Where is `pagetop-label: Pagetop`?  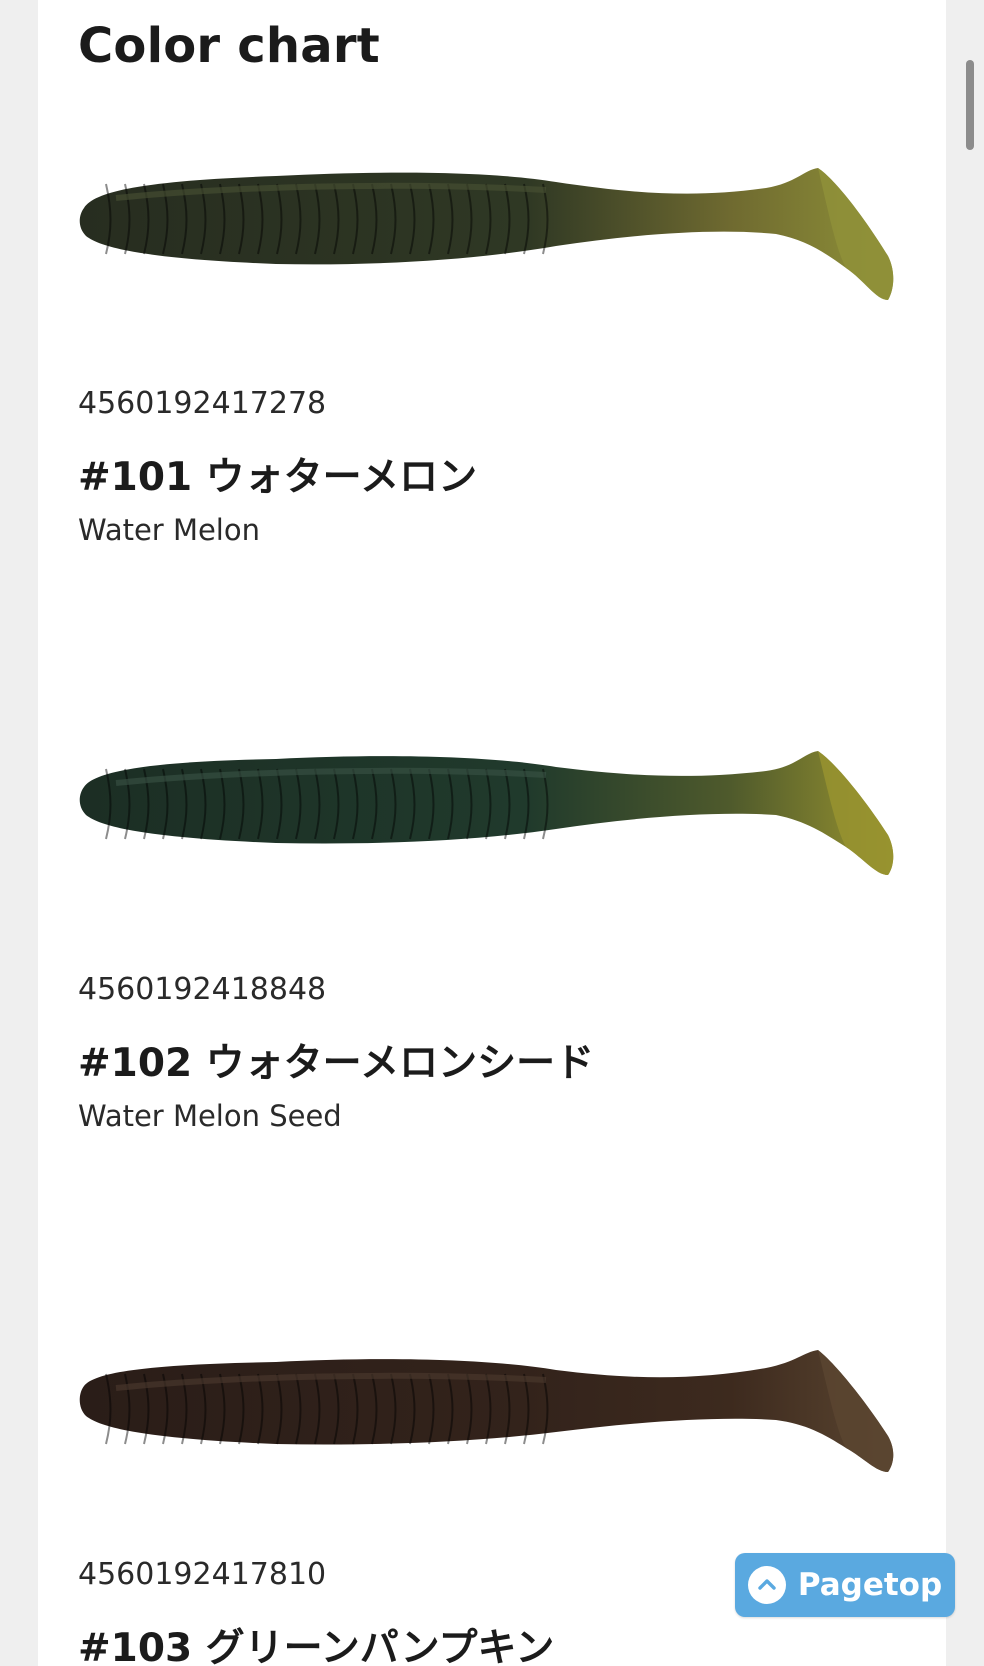
pagetop-label: Pagetop is located at coordinates (870, 1585).